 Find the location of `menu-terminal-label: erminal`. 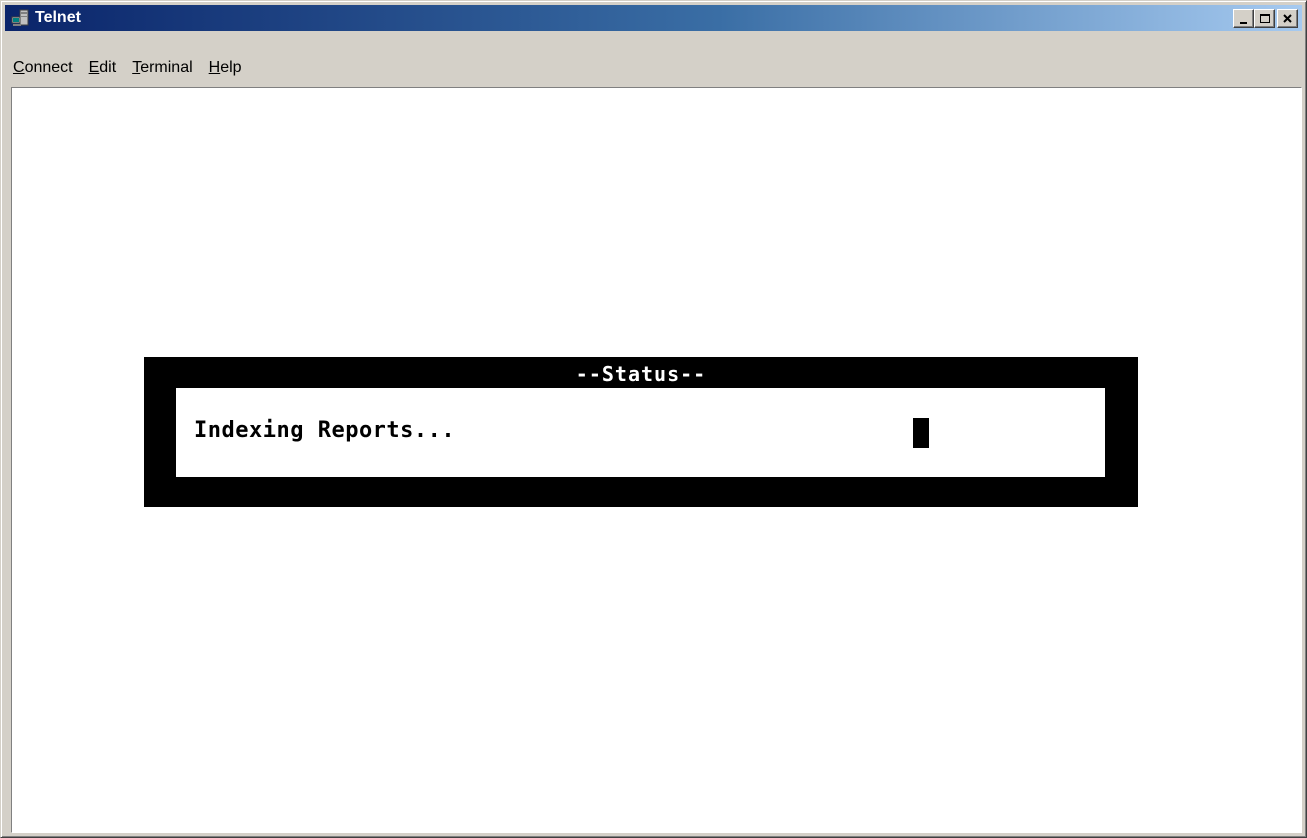

menu-terminal-label: erminal is located at coordinates (166, 67).